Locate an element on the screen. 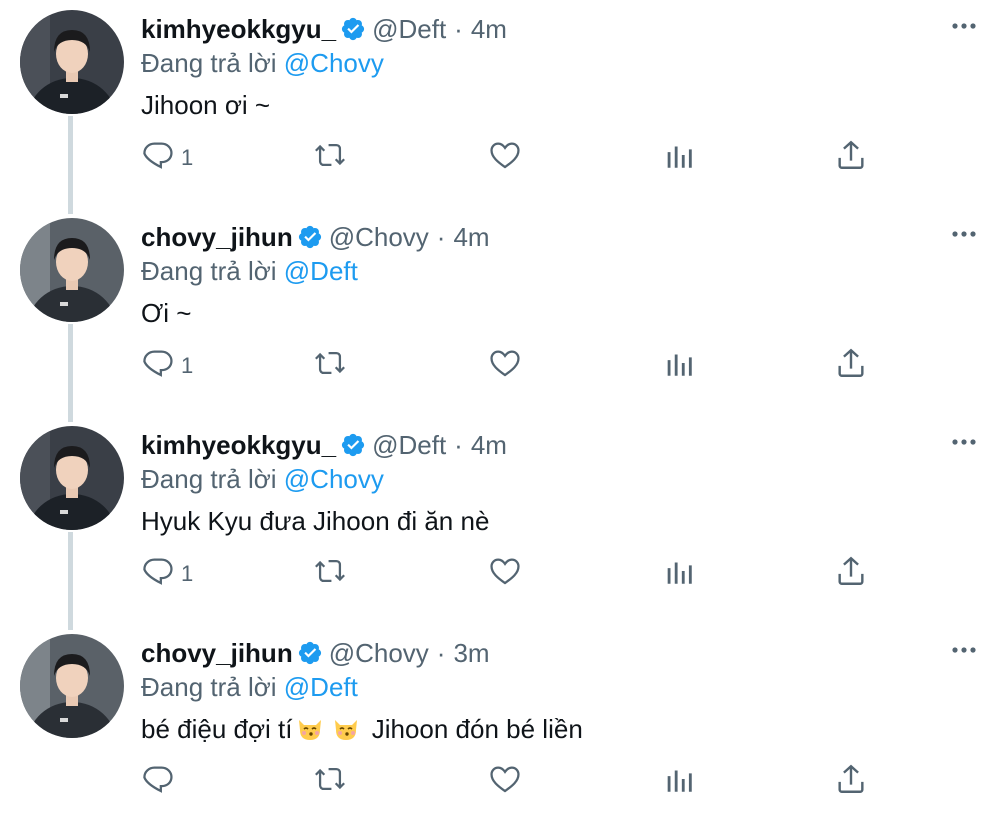  reply-button is located at coordinates (161, 782).